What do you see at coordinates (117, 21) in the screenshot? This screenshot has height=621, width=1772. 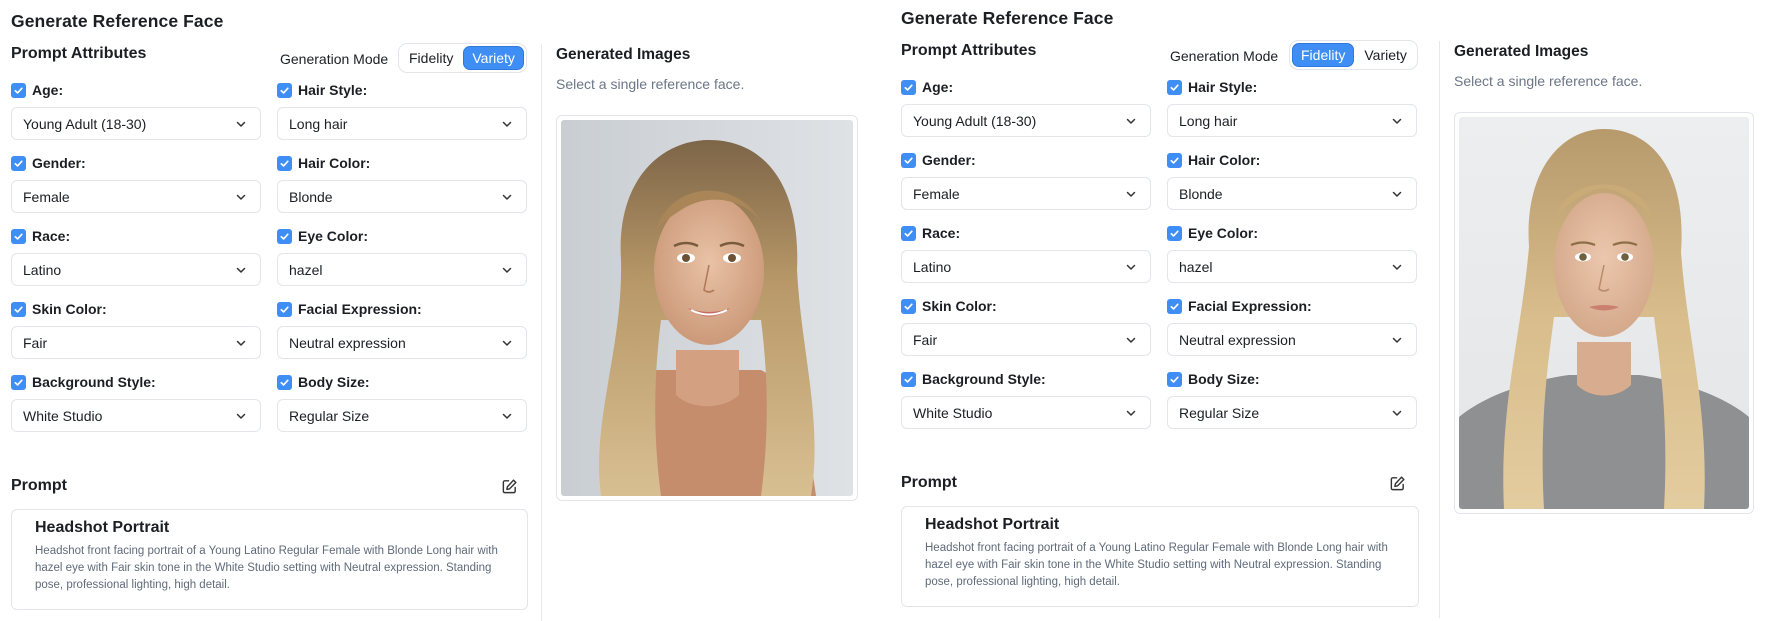 I see `page-title: Generate Reference Face` at bounding box center [117, 21].